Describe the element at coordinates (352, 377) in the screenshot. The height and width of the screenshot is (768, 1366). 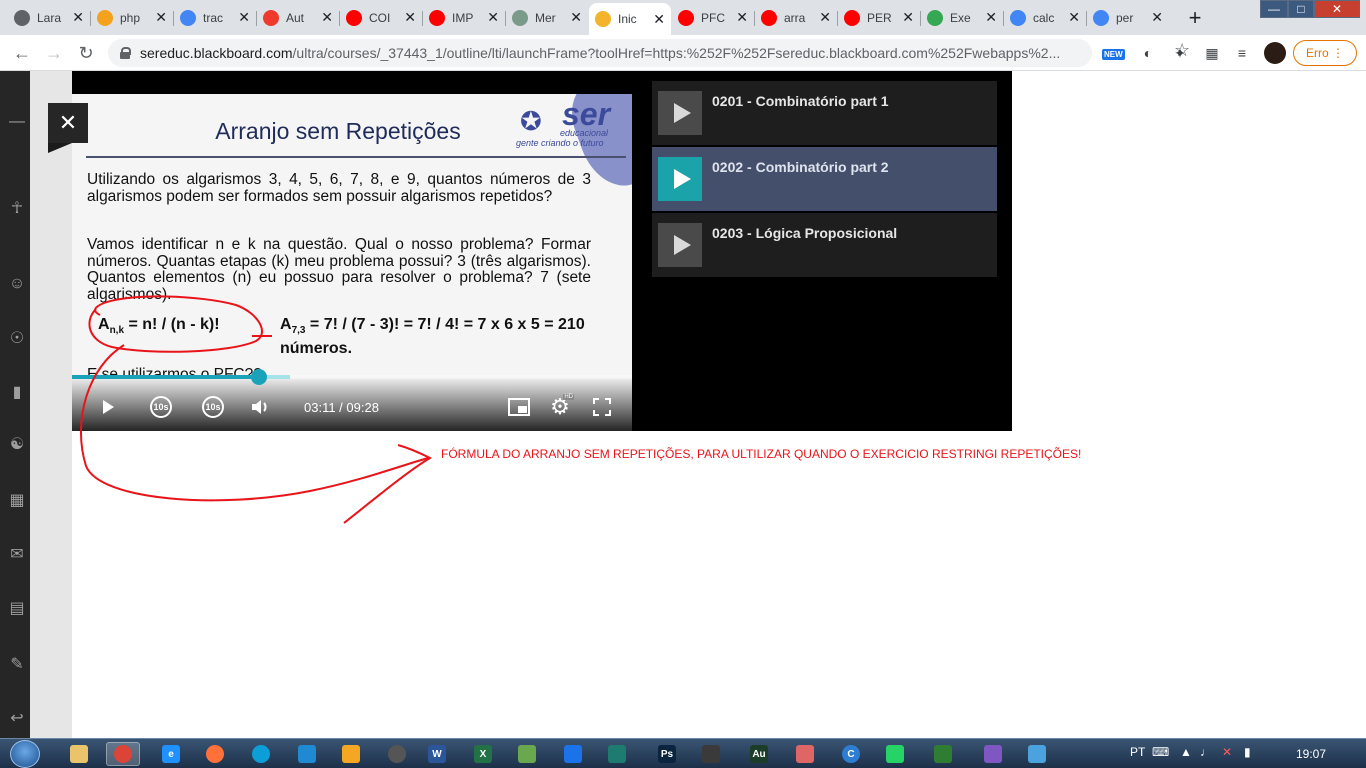
I see `progress-bar` at that location.